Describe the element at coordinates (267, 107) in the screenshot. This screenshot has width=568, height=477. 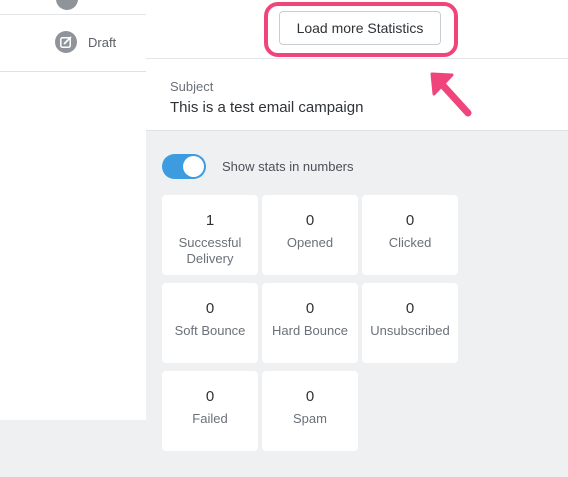
I see `subject-value: This is a test email campaign` at that location.